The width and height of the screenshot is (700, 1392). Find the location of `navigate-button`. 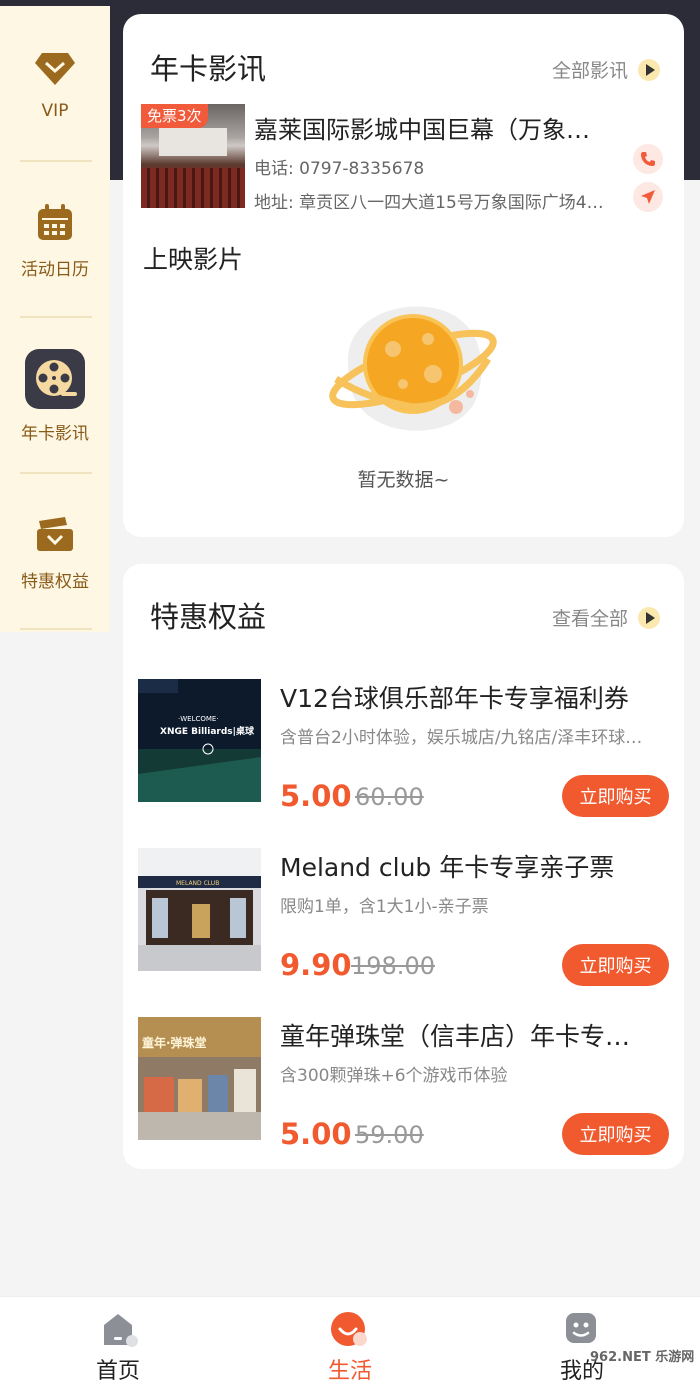

navigate-button is located at coordinates (648, 197).